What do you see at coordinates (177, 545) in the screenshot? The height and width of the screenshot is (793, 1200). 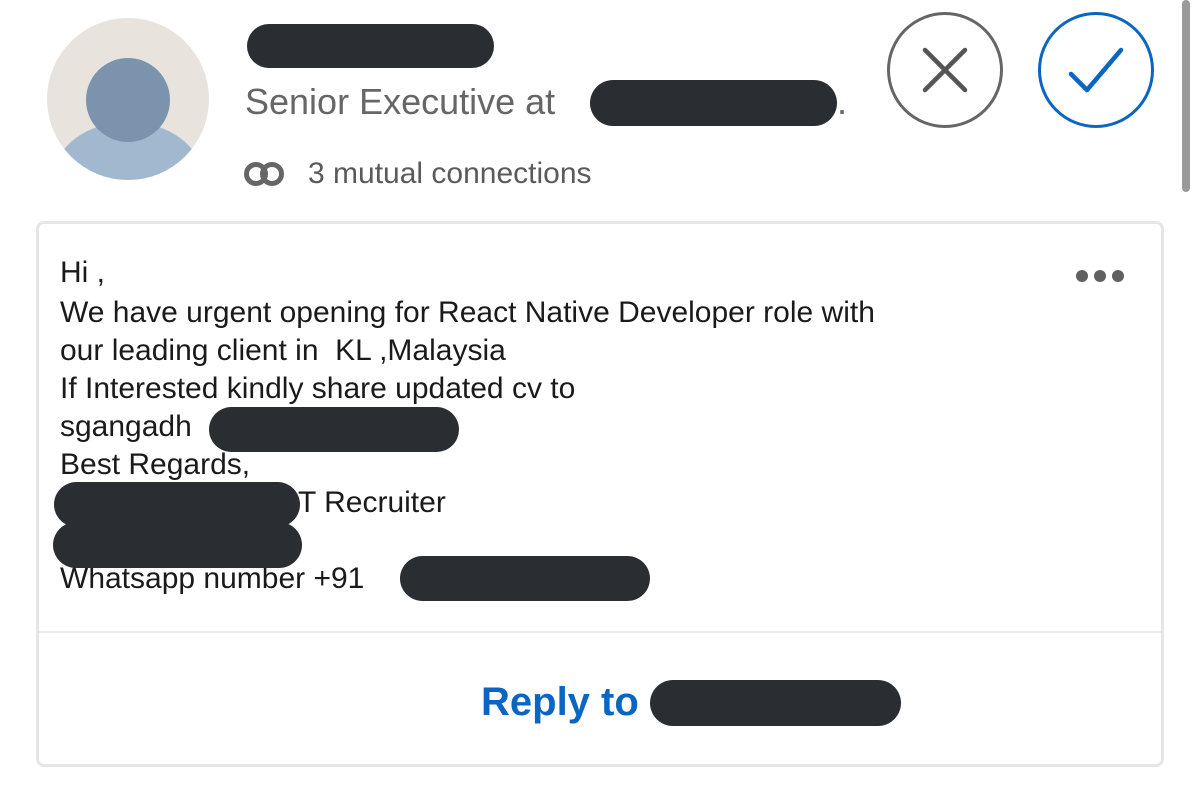 I see `recruiter-company-redacted` at bounding box center [177, 545].